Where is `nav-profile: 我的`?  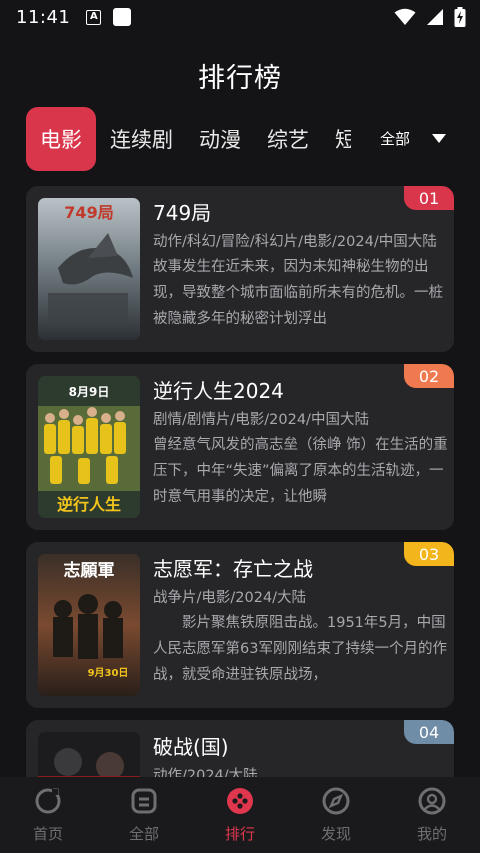
nav-profile: 我的 is located at coordinates (432, 815).